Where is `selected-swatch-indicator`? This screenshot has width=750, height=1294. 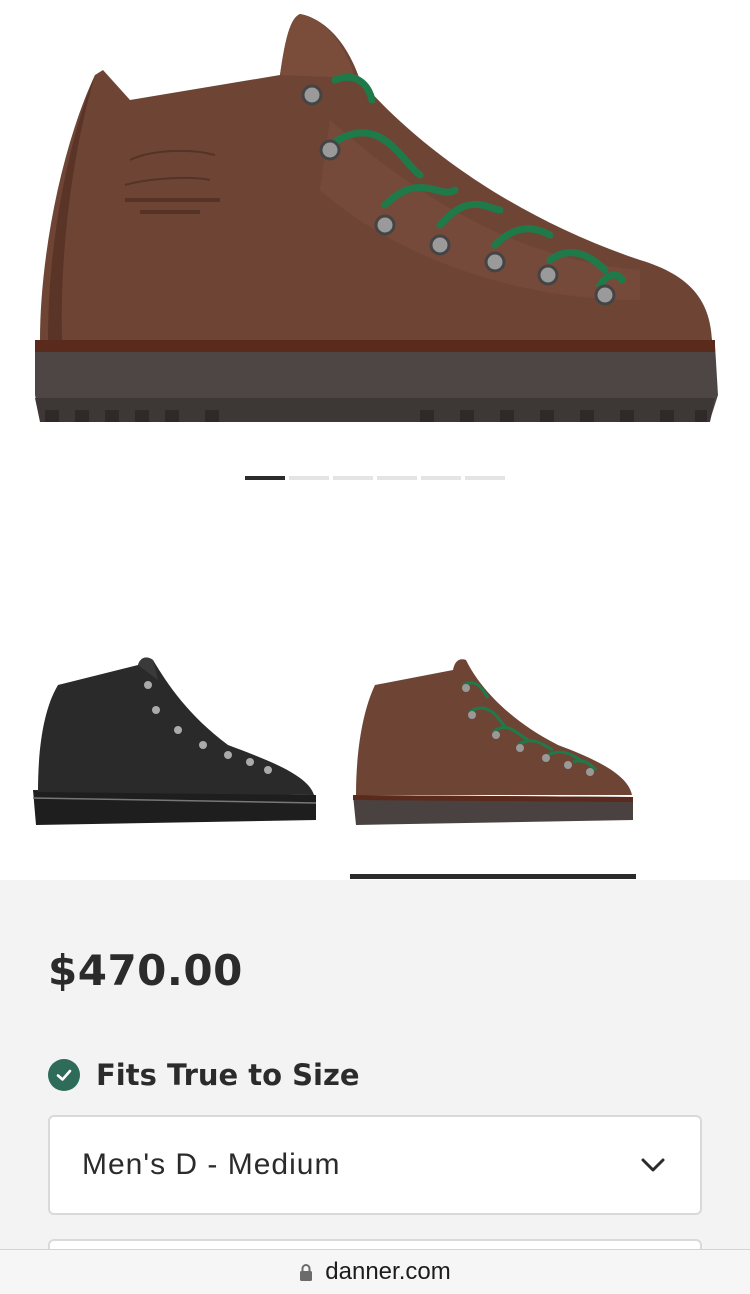
selected-swatch-indicator is located at coordinates (493, 876).